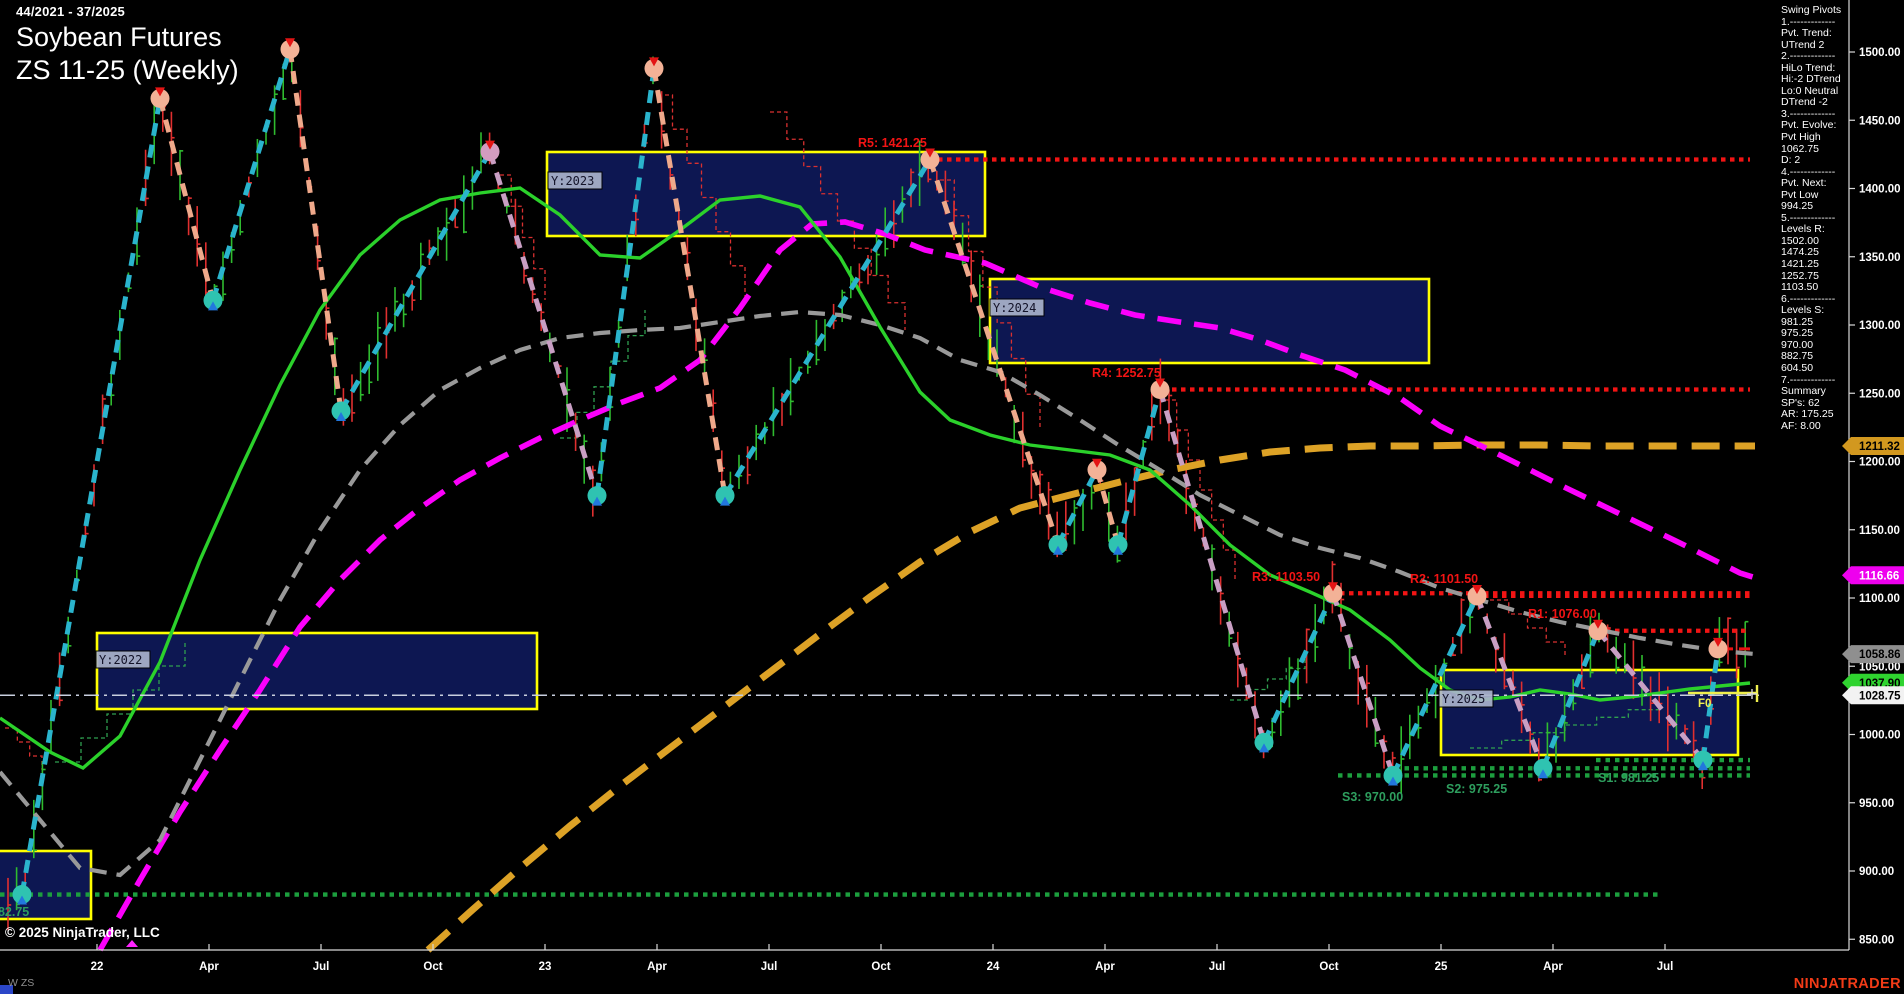 The width and height of the screenshot is (1904, 994). Describe the element at coordinates (1628, 778) in the screenshot. I see `support-label: S1: 981.25` at that location.